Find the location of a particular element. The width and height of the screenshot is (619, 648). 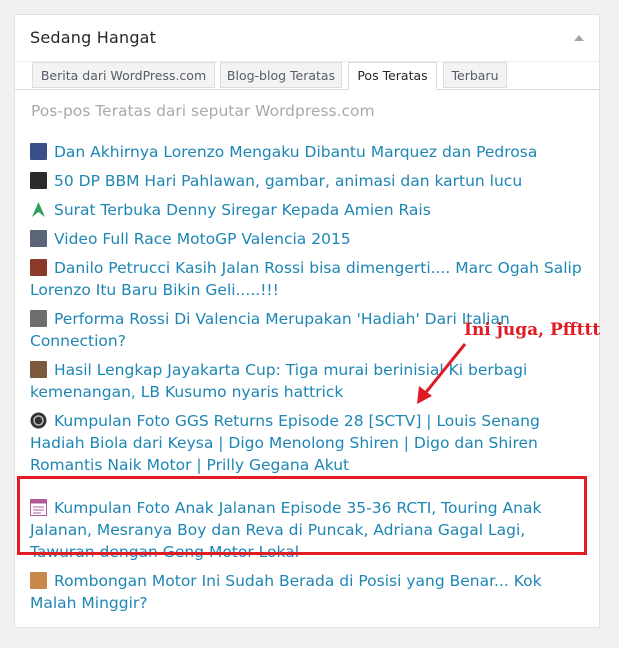

post-link: Video Full Race MotoGP Valencia 2015 is located at coordinates (202, 239).